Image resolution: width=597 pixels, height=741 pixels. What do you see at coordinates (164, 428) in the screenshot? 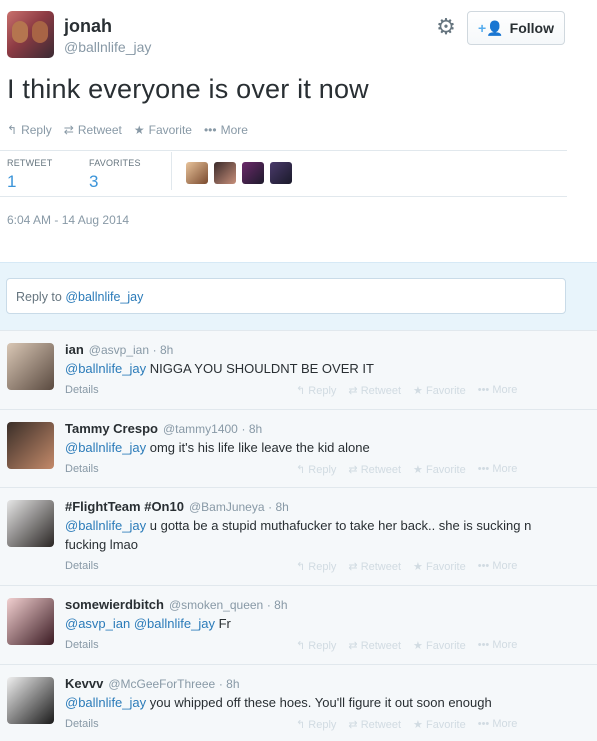
I see `reply-author: Tammy Crespo @tammy1400 · 8h` at bounding box center [164, 428].